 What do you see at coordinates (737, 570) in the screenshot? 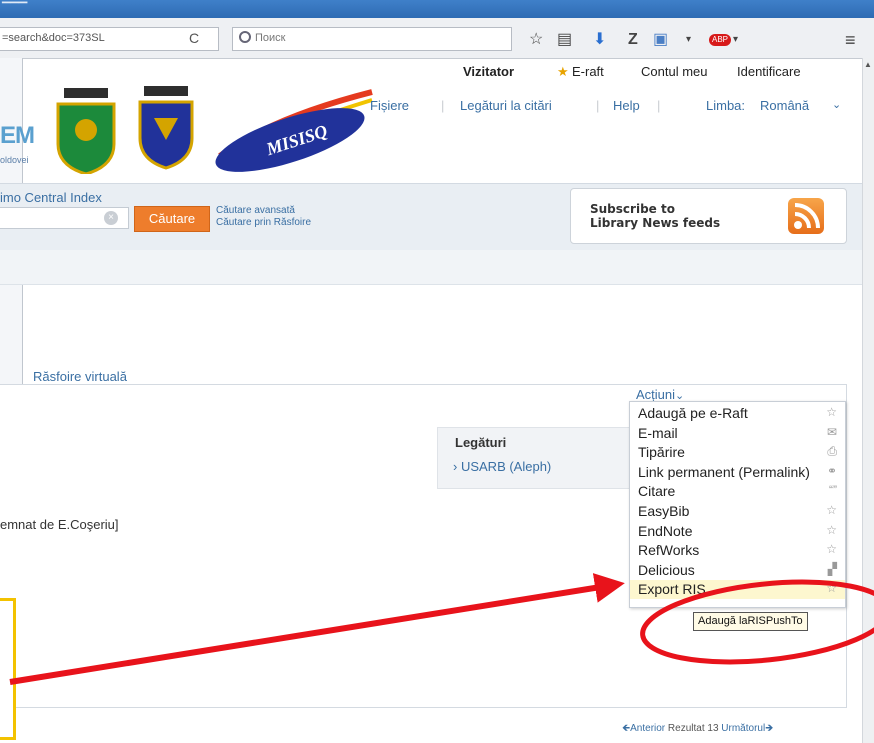
I see `menu-item: Delicious ▞` at bounding box center [737, 570].